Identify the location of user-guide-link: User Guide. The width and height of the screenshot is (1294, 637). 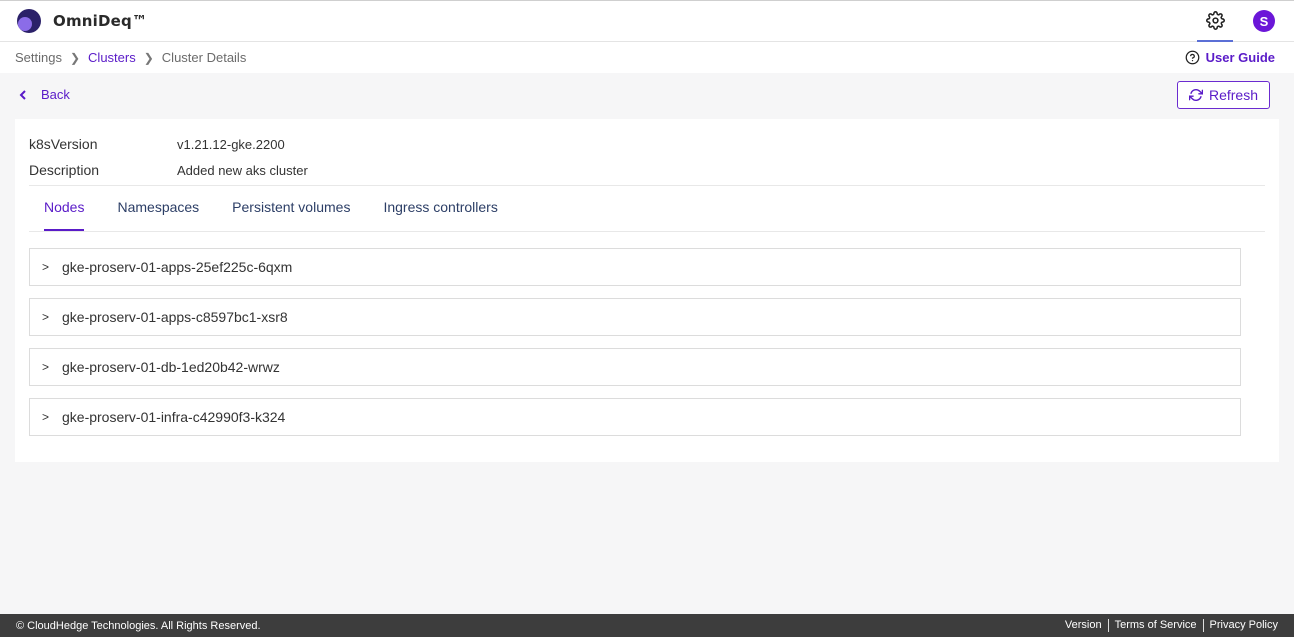
(1230, 57).